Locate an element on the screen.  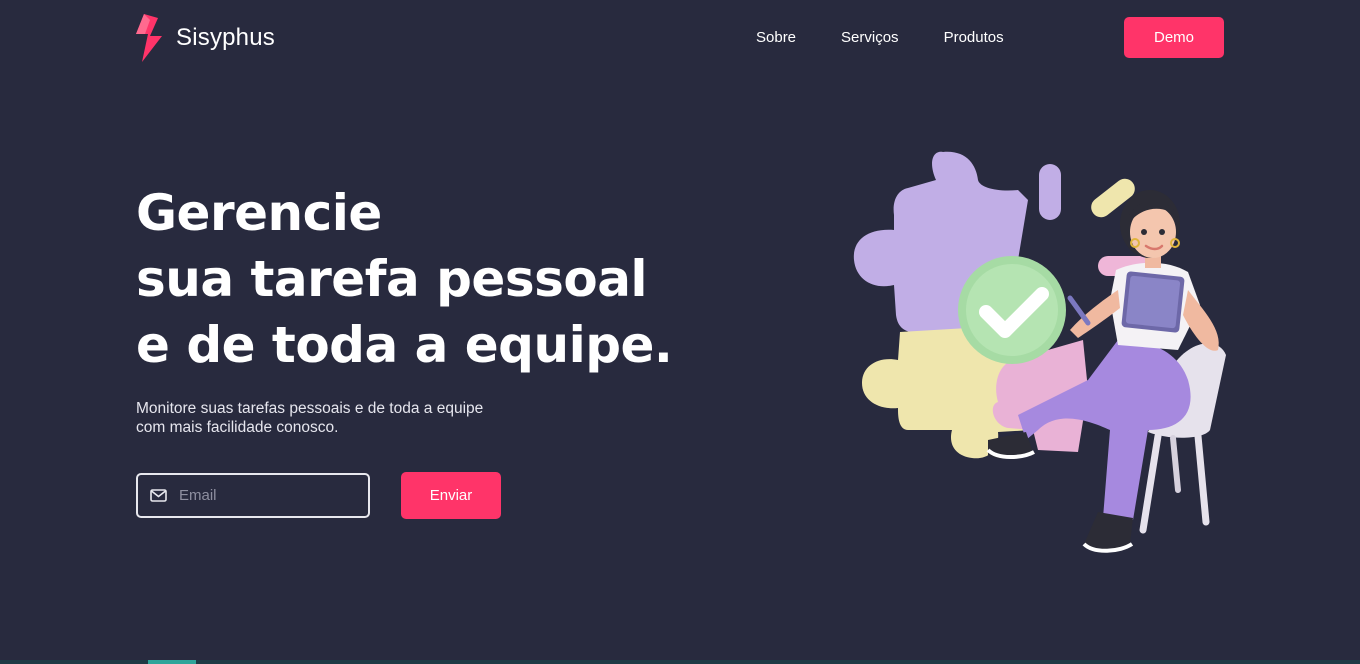
mail-icon is located at coordinates (158, 495).